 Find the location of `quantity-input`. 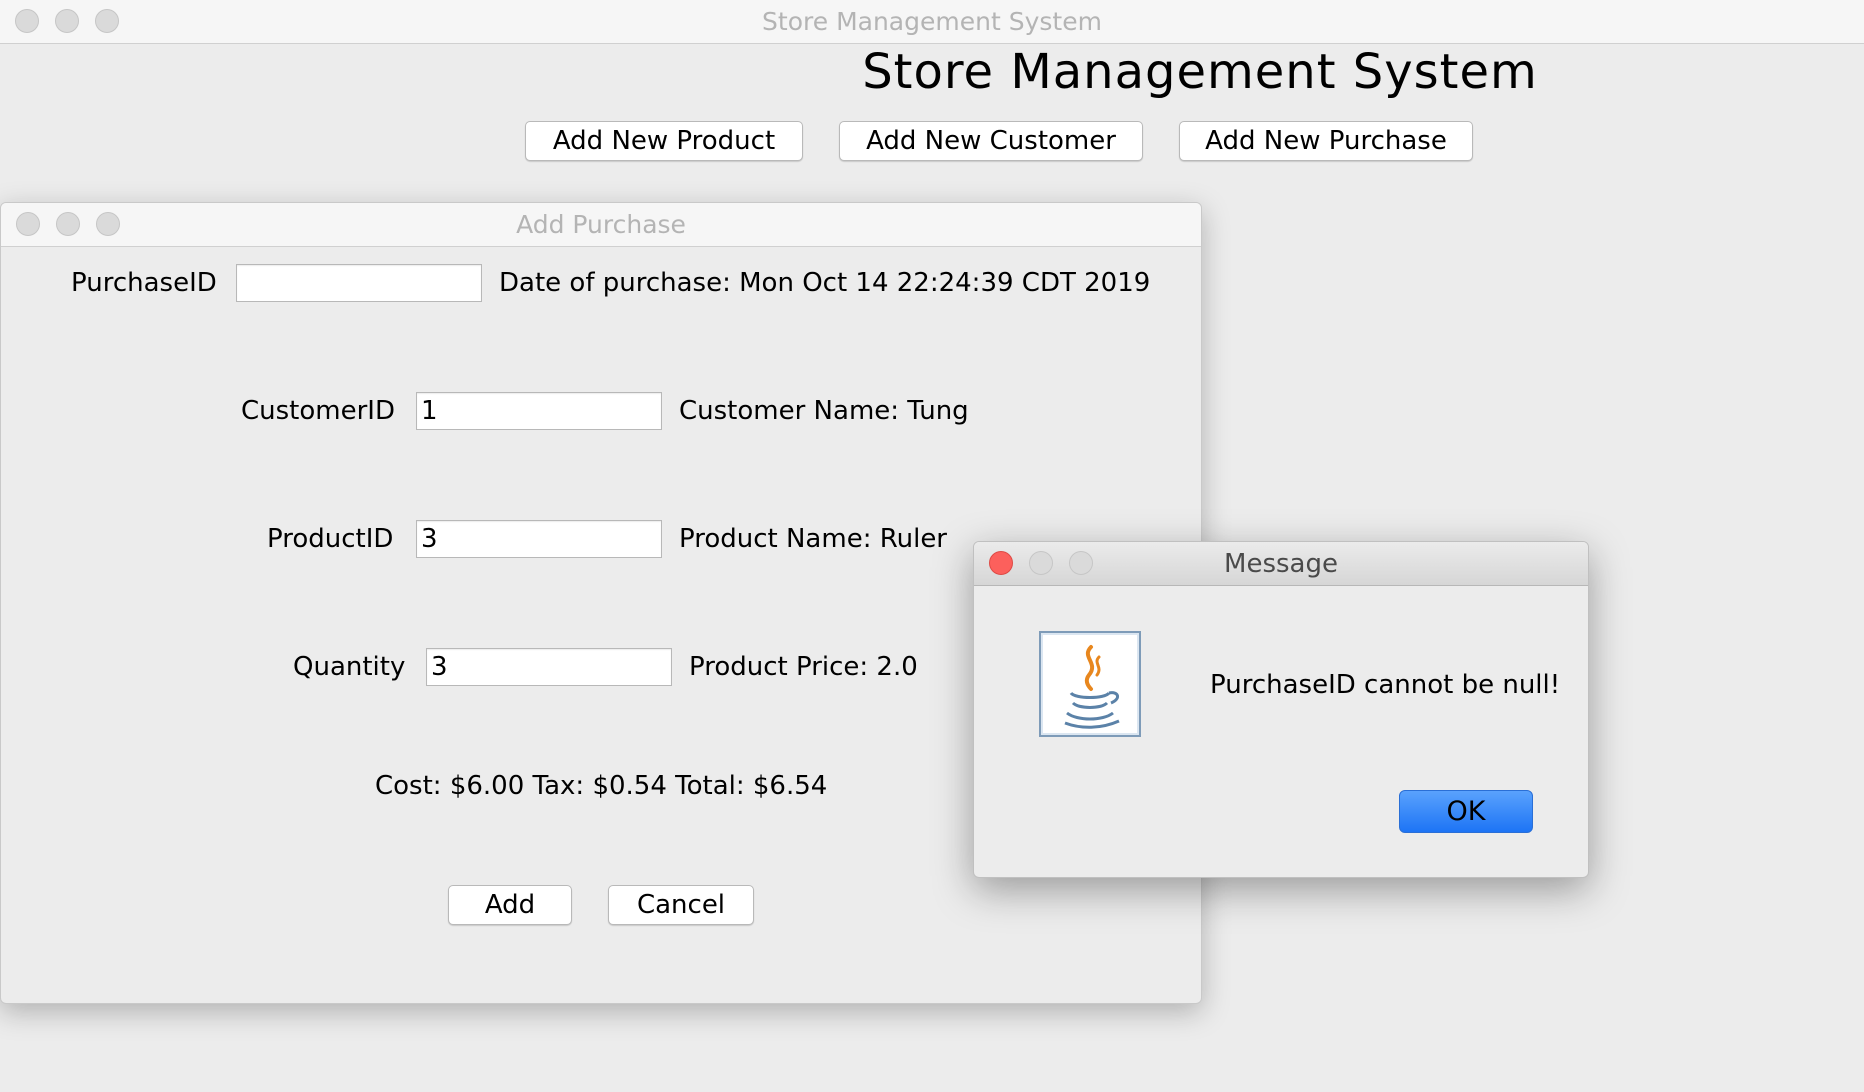

quantity-input is located at coordinates (549, 667).